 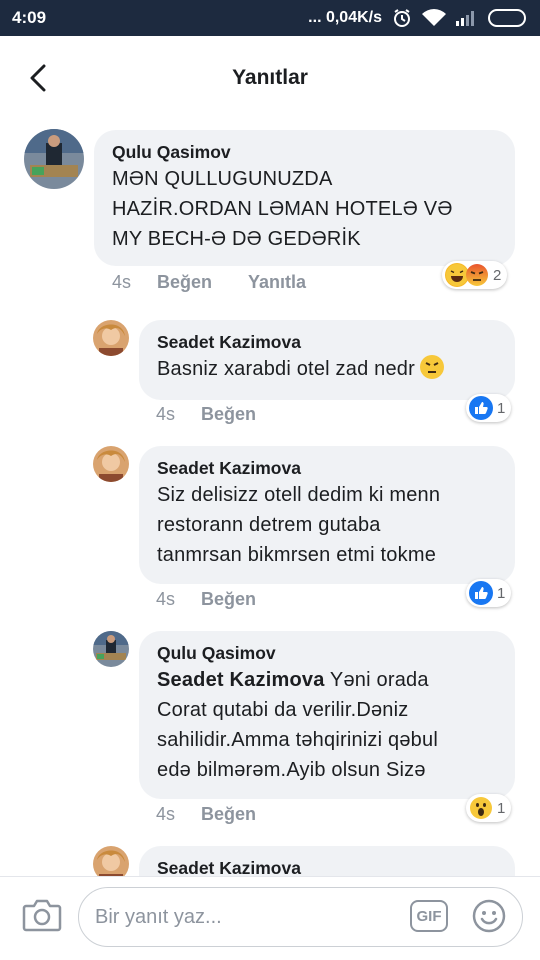 What do you see at coordinates (277, 282) in the screenshot?
I see `reply-button: Yanıtla` at bounding box center [277, 282].